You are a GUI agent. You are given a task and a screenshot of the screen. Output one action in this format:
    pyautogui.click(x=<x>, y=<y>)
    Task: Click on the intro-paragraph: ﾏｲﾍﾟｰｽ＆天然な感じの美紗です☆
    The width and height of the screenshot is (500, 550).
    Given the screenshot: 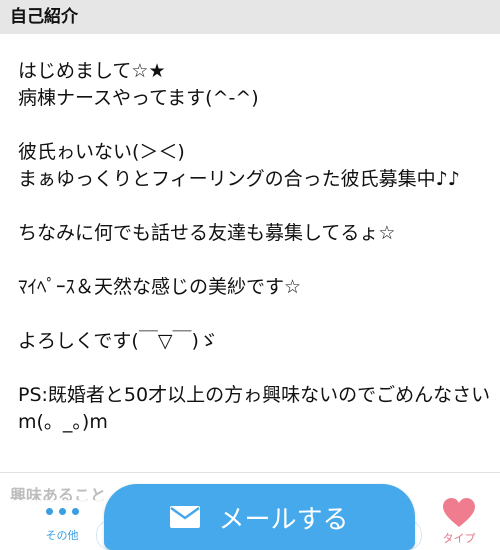 What is the action you would take?
    pyautogui.click(x=160, y=287)
    